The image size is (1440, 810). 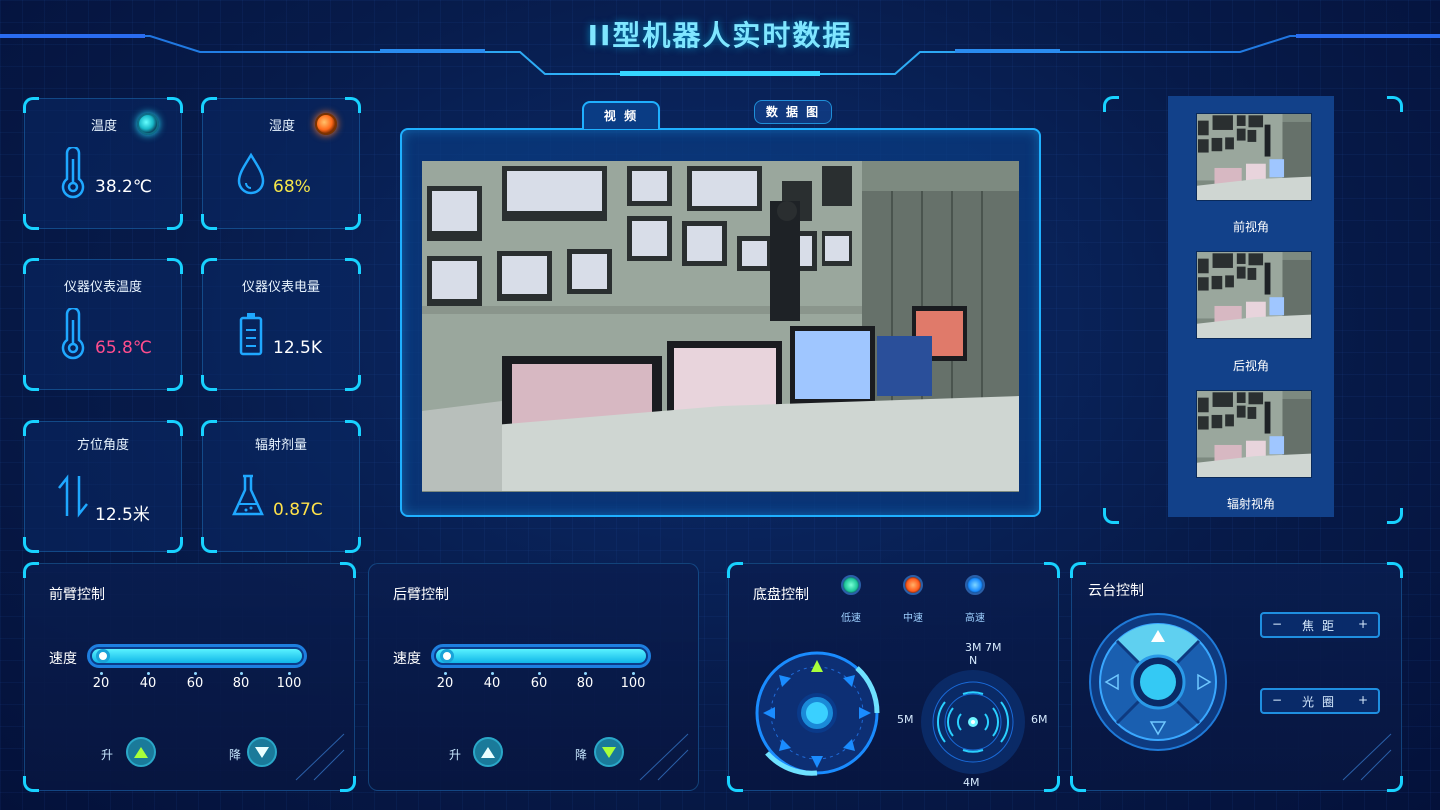 I want to click on camera-thumb-front, so click(x=1254, y=157).